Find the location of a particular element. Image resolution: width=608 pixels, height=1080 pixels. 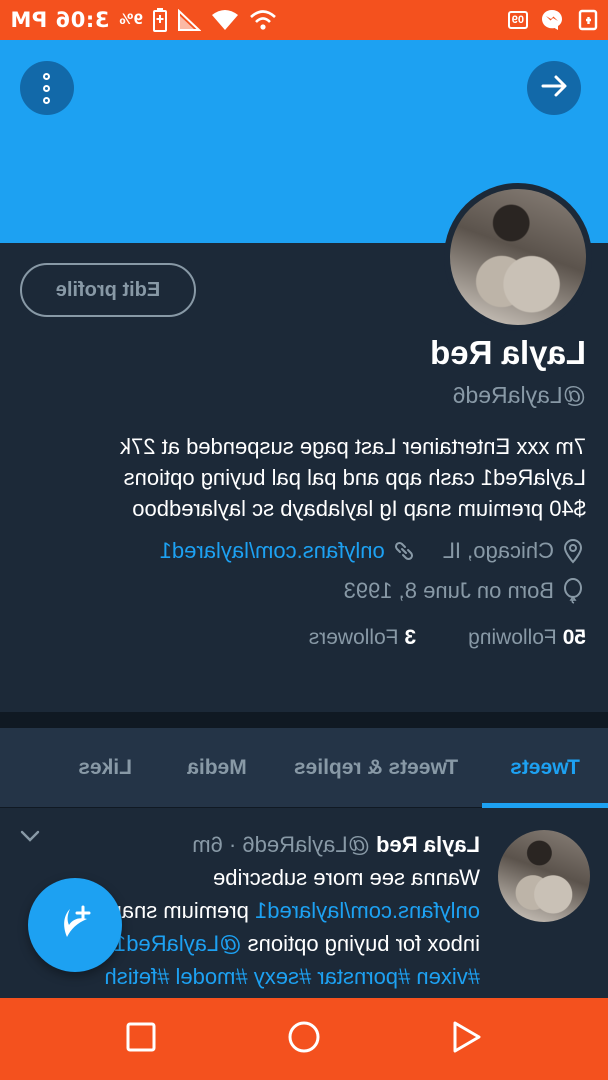

chevron-down-icon is located at coordinates (30, 838).